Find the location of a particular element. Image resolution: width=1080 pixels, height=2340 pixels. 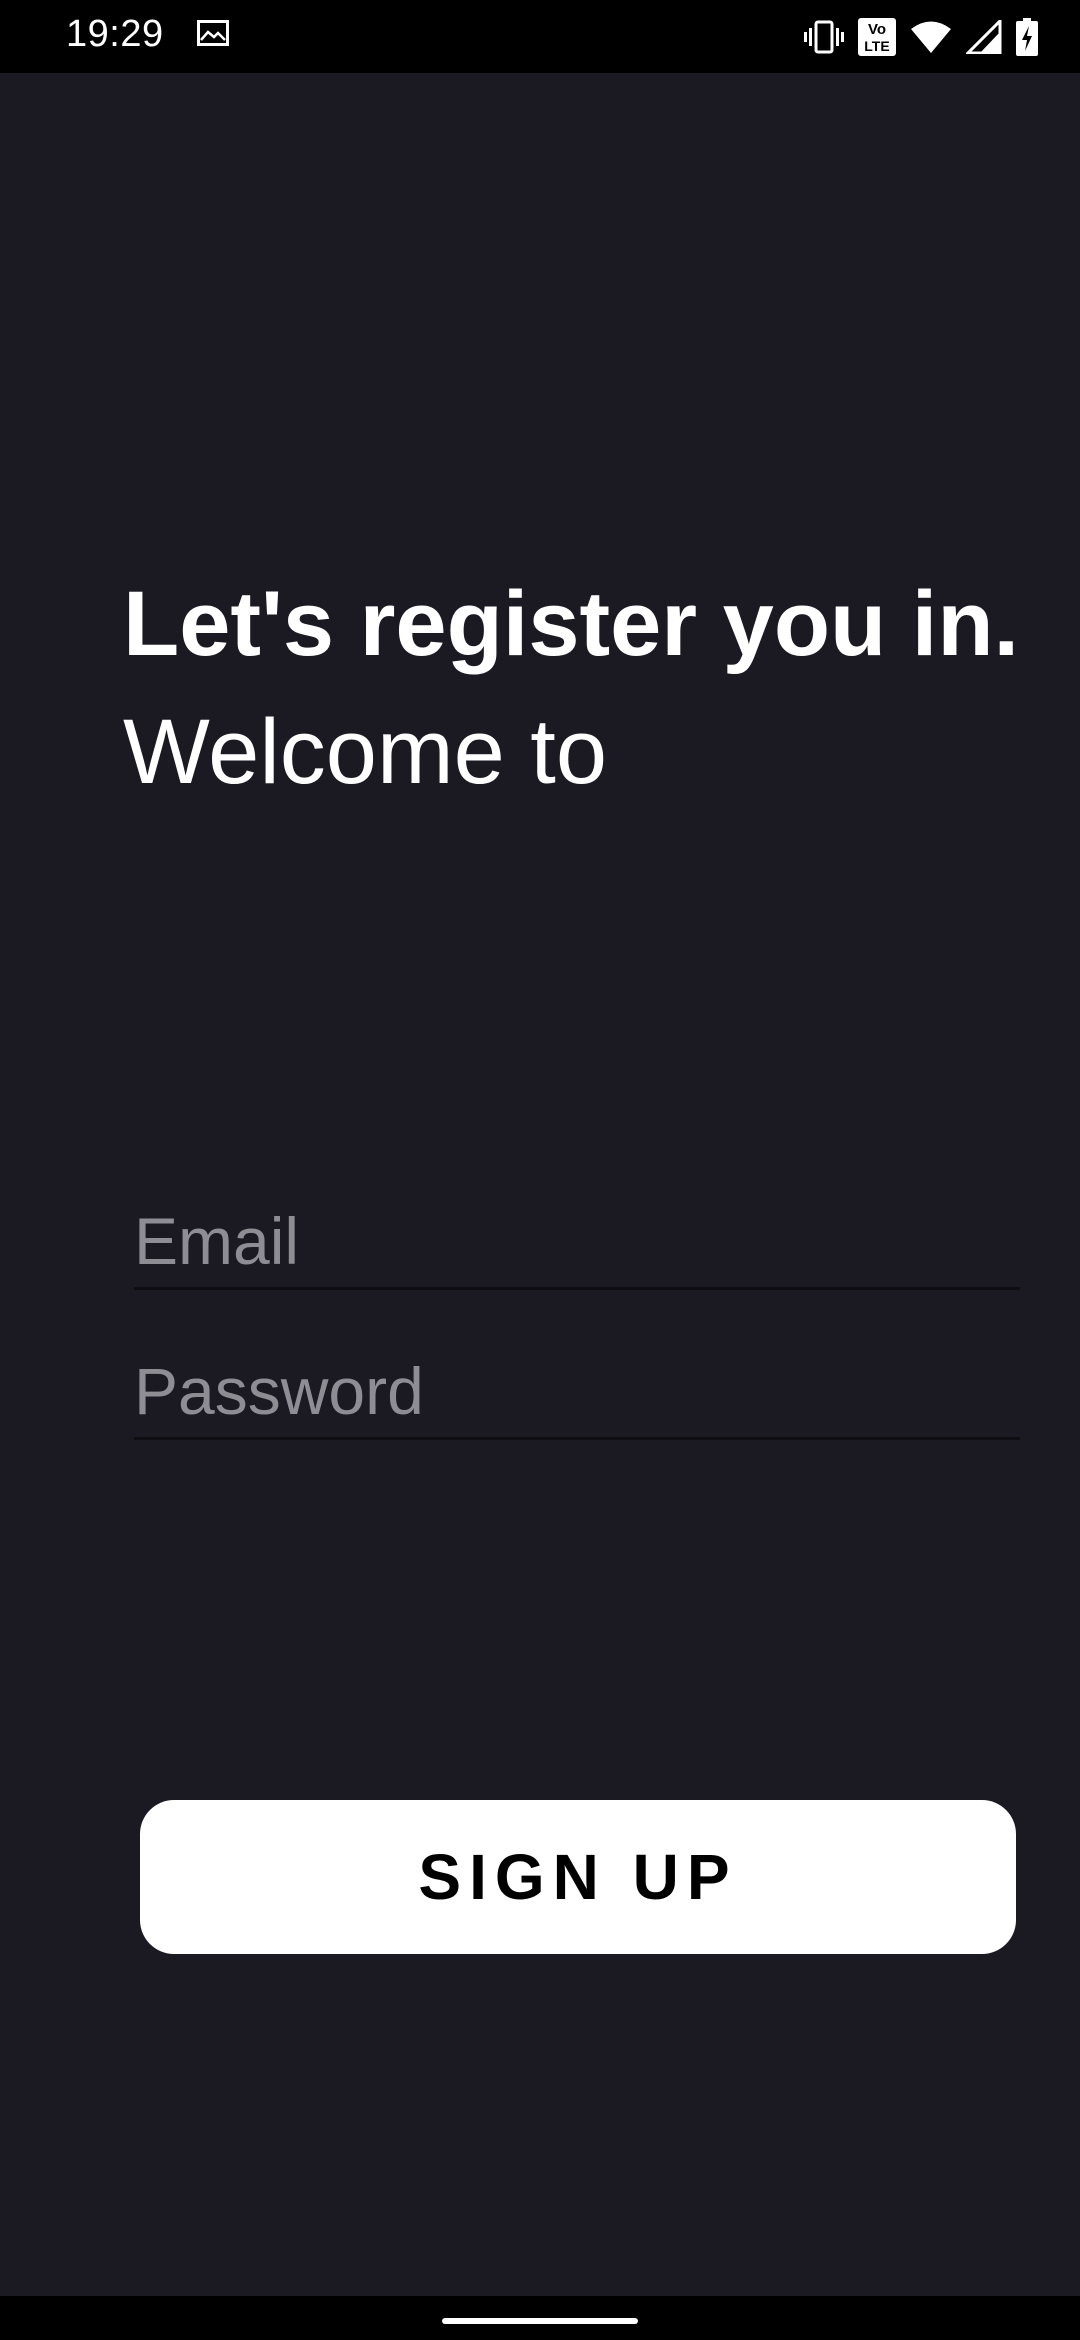

email-field is located at coordinates (577, 1241).